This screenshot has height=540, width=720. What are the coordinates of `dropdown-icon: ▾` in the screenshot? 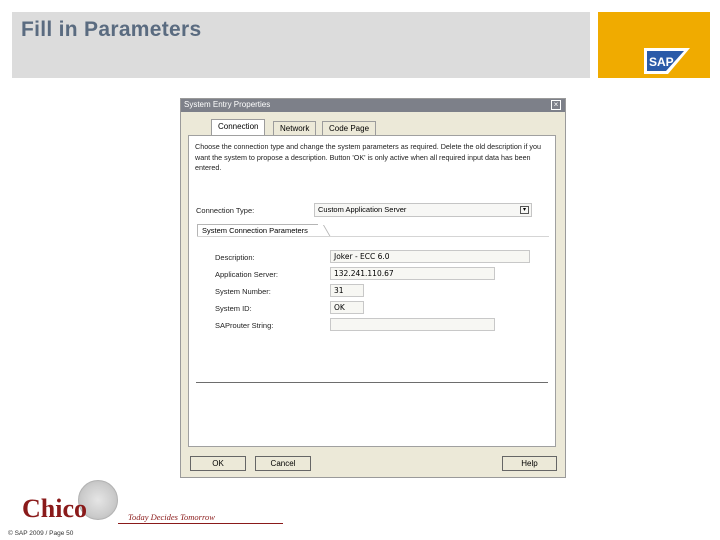 It's located at (524, 210).